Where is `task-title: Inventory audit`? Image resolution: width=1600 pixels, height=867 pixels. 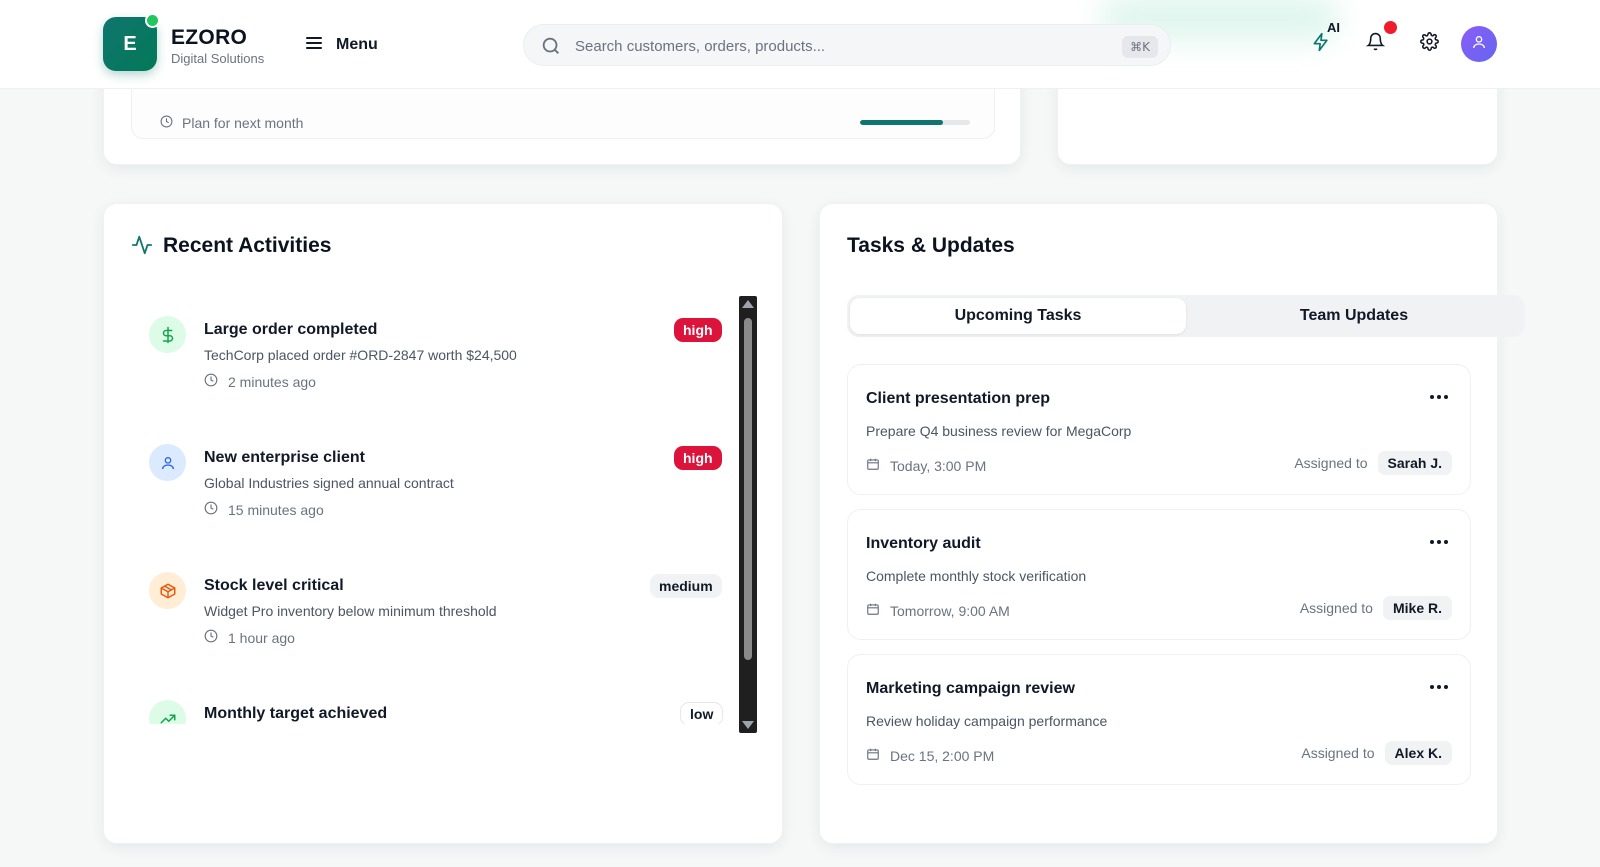 task-title: Inventory audit is located at coordinates (923, 543).